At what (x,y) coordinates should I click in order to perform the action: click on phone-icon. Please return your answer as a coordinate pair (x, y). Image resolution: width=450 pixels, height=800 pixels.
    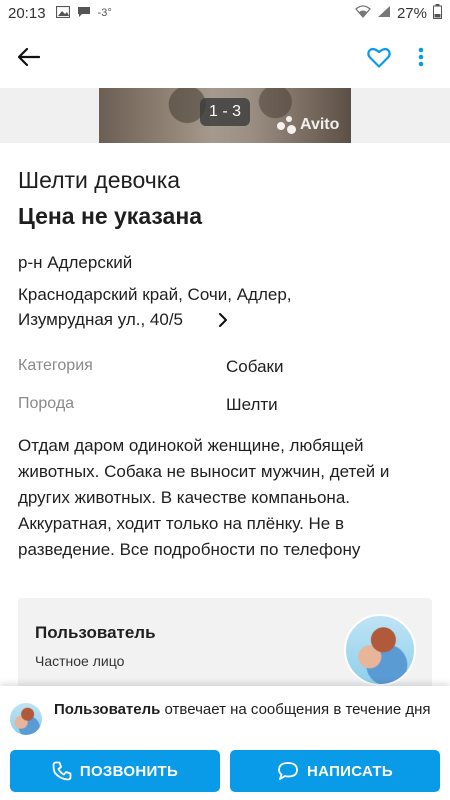
    Looking at the image, I should click on (62, 771).